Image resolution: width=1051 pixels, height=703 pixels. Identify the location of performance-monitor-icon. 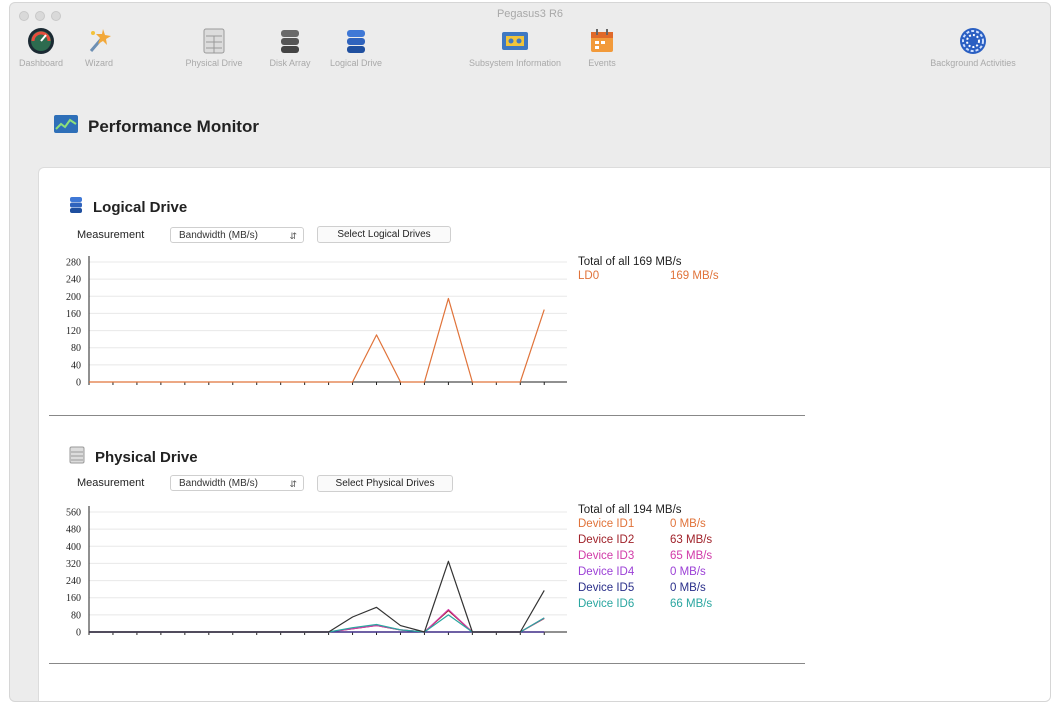
(66, 126).